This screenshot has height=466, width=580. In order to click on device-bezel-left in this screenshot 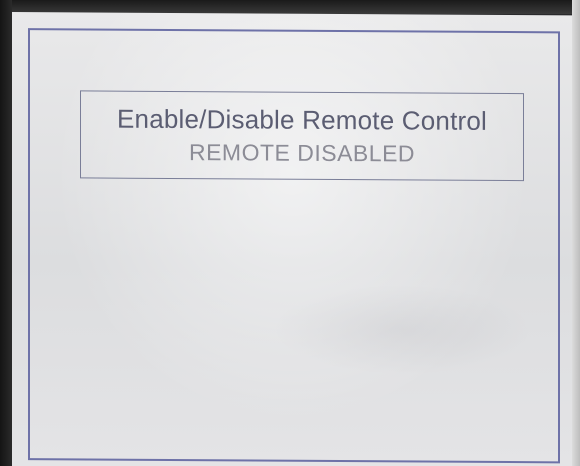, I will do `click(6, 233)`.